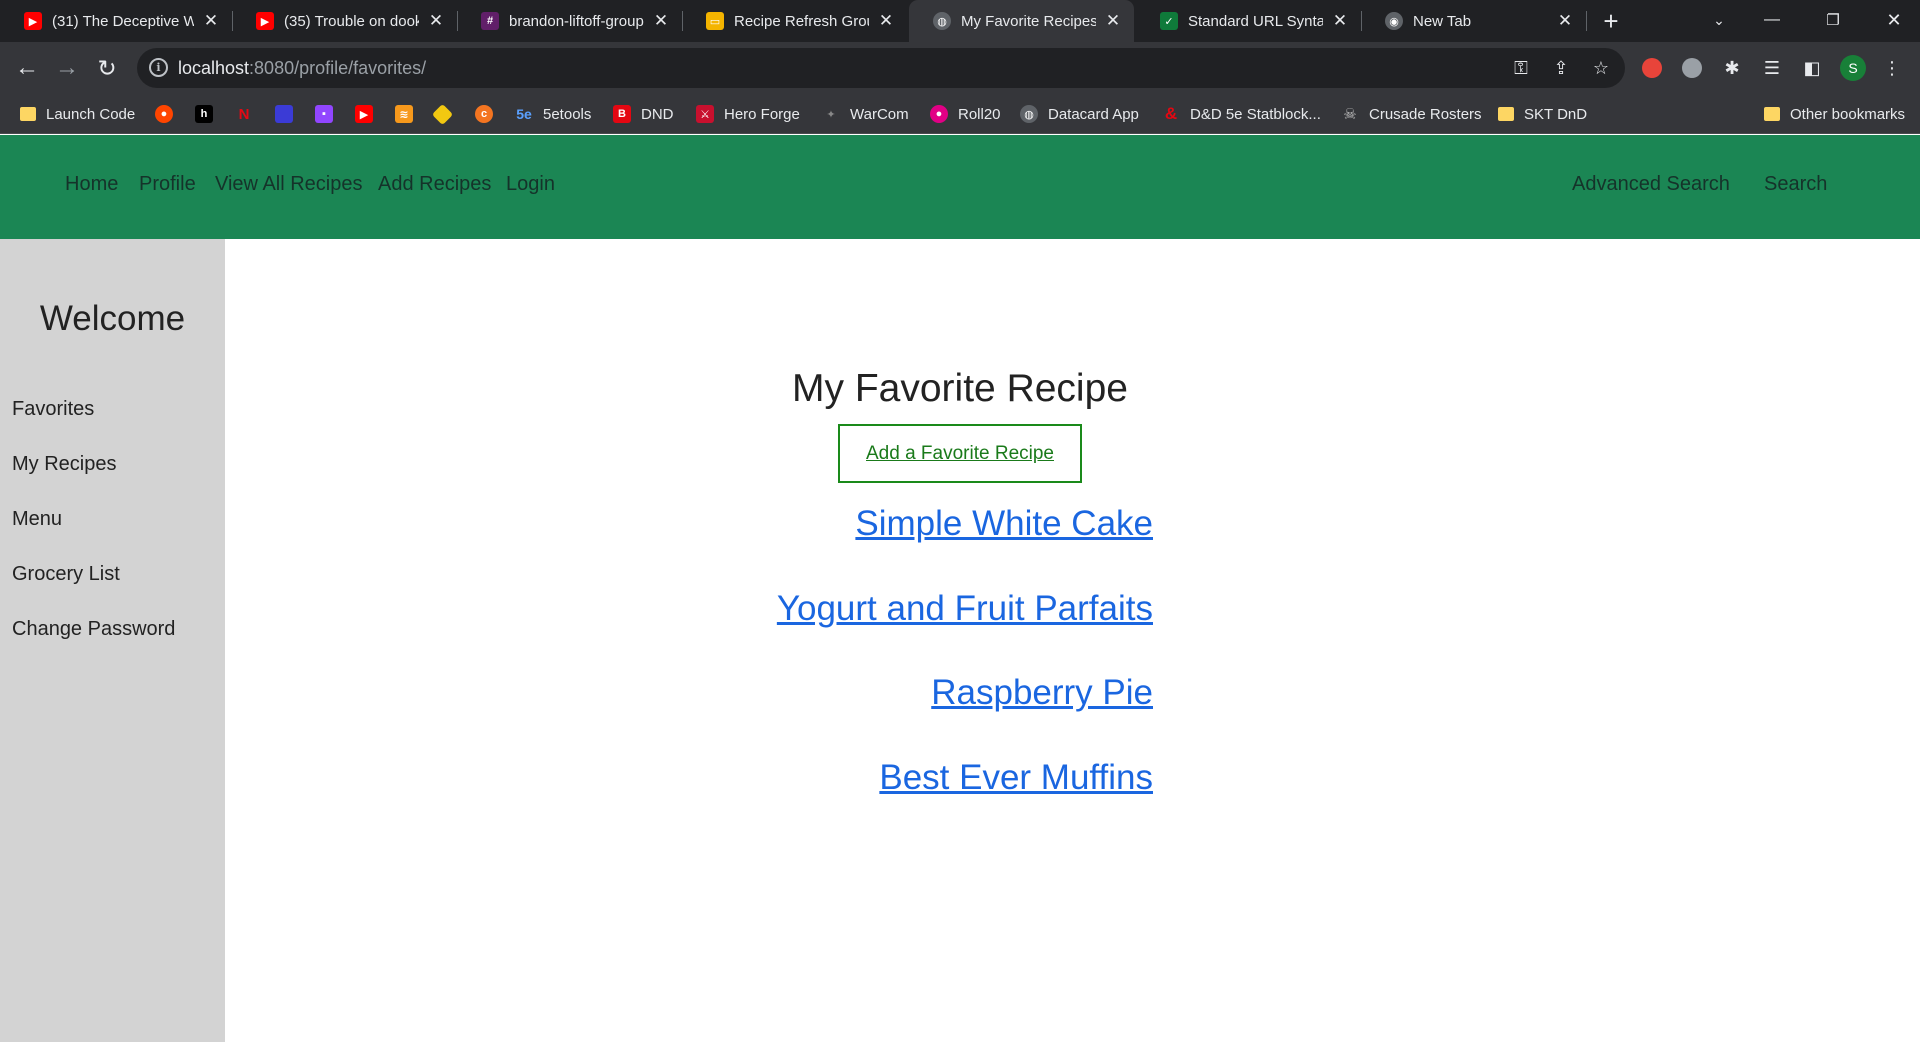 The height and width of the screenshot is (1042, 1920). I want to click on url-host: localhost, so click(214, 68).